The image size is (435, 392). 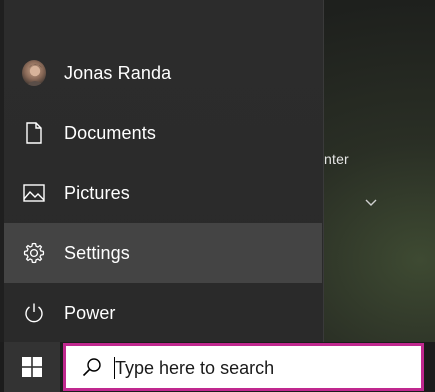 I want to click on start-menu-settings: Settings, so click(x=163, y=253).